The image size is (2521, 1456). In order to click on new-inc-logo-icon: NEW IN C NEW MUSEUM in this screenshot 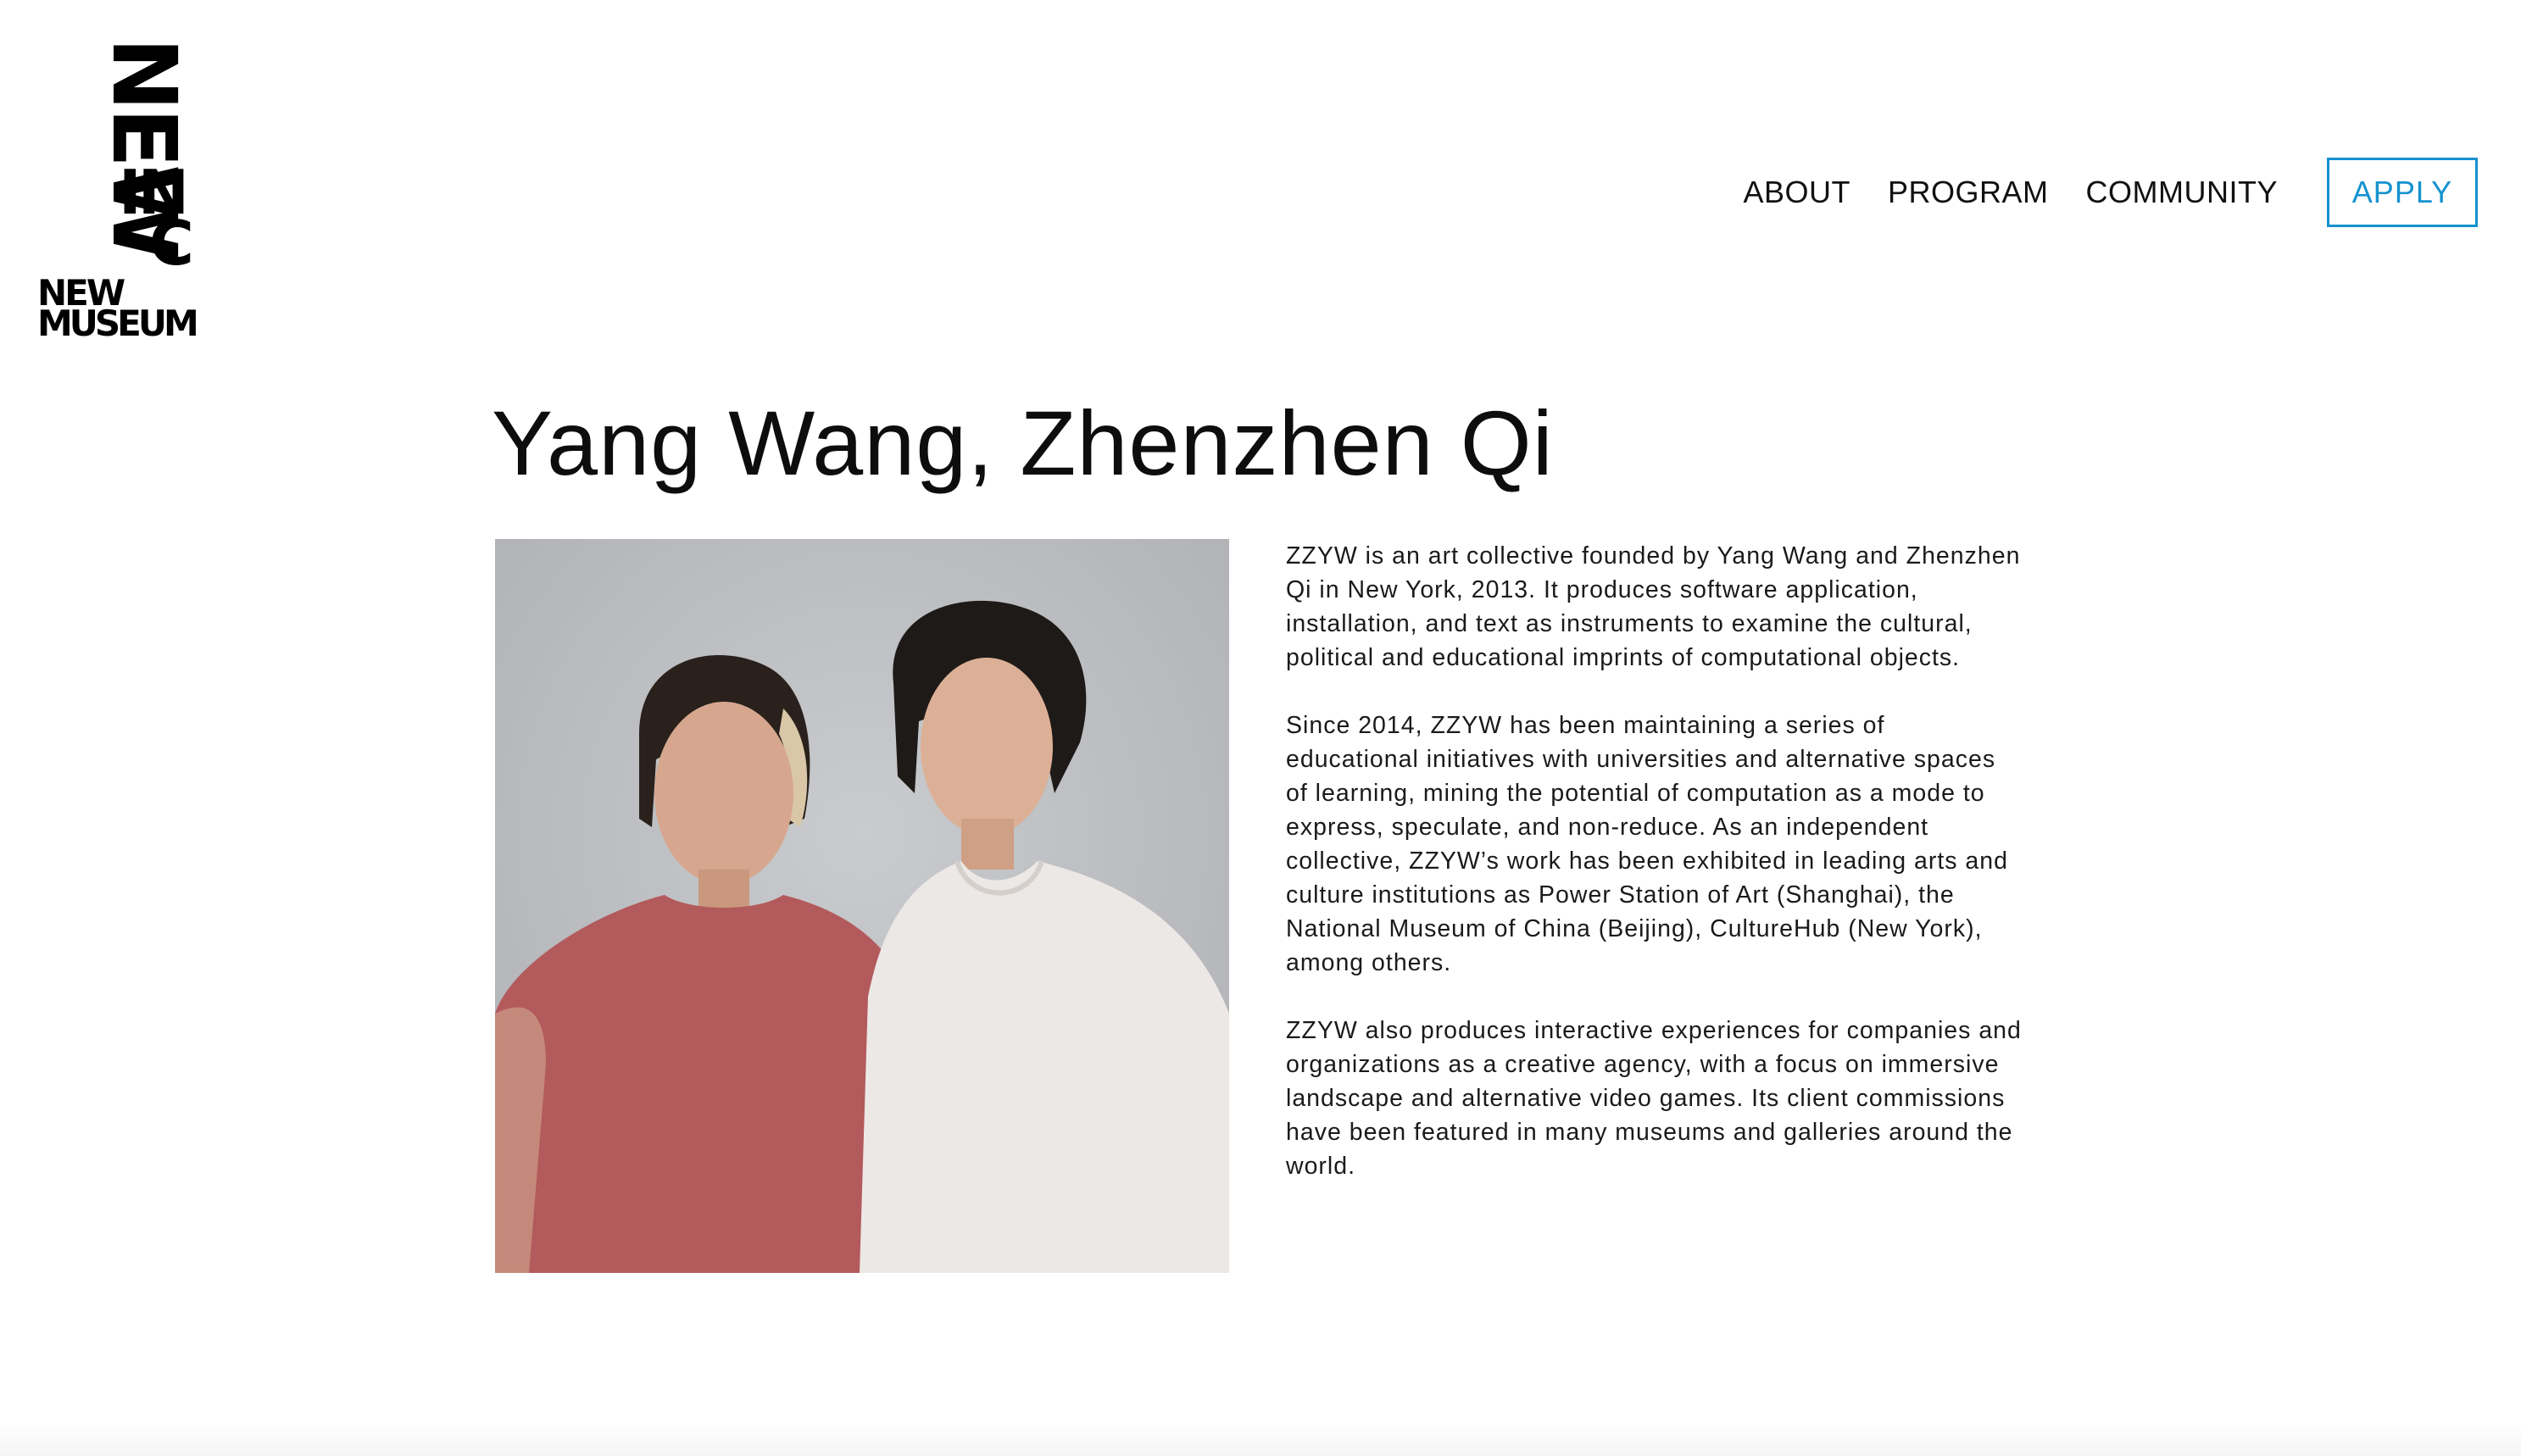, I will do `click(117, 188)`.